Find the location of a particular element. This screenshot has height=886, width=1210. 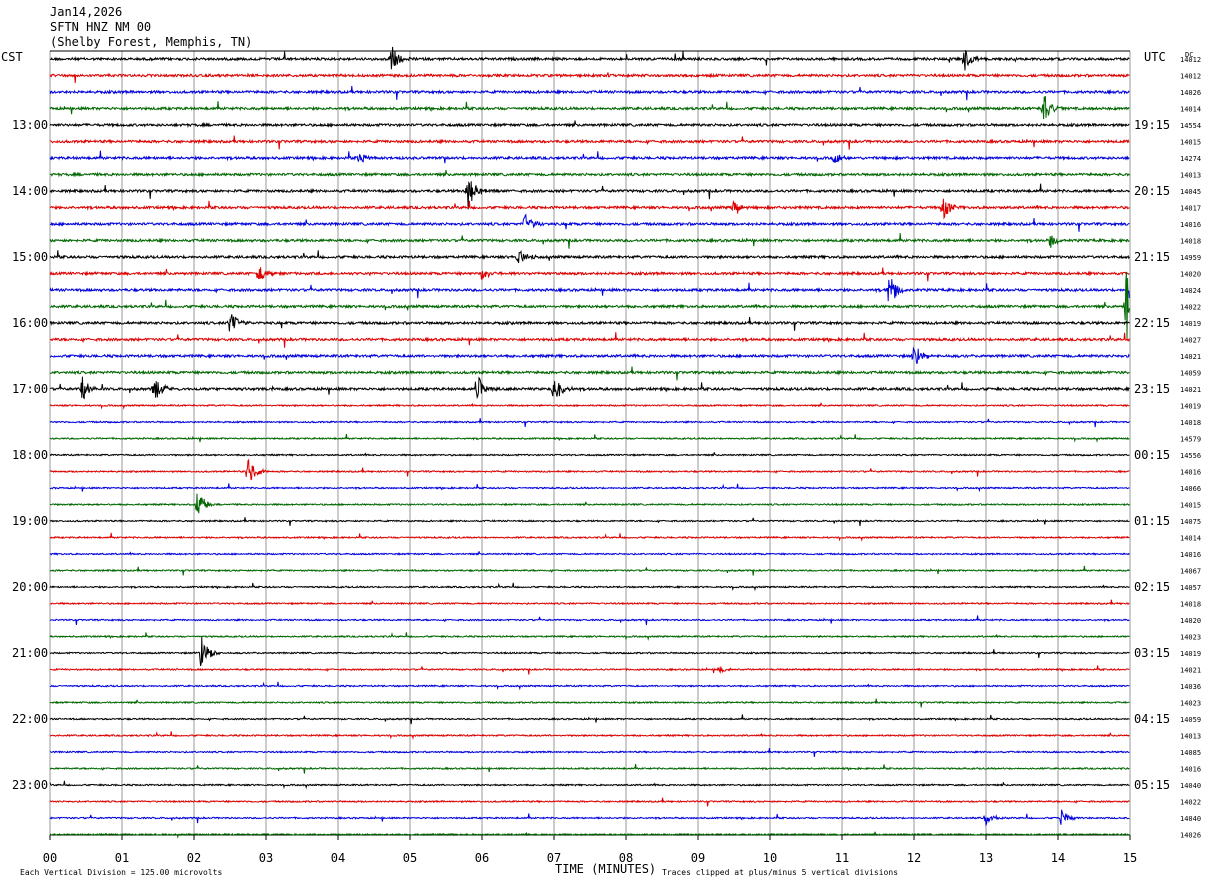

x-tick-label: 04 is located at coordinates (338, 858).